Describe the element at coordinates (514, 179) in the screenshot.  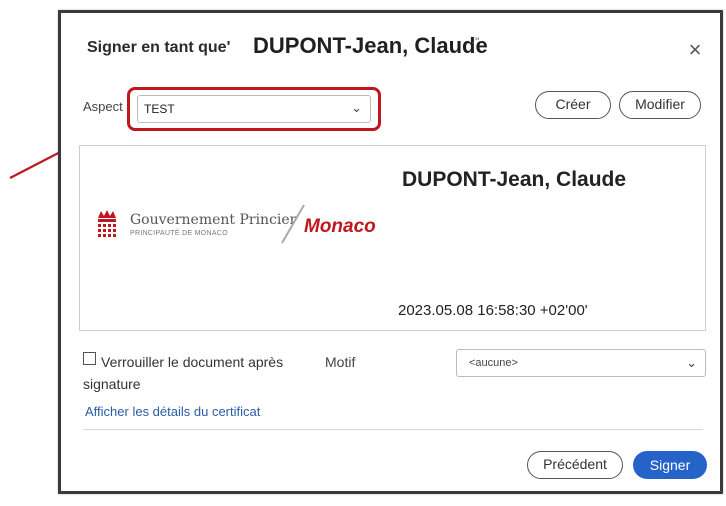
I see `preview-signer-name: DUPONT-Jean, Claude` at that location.